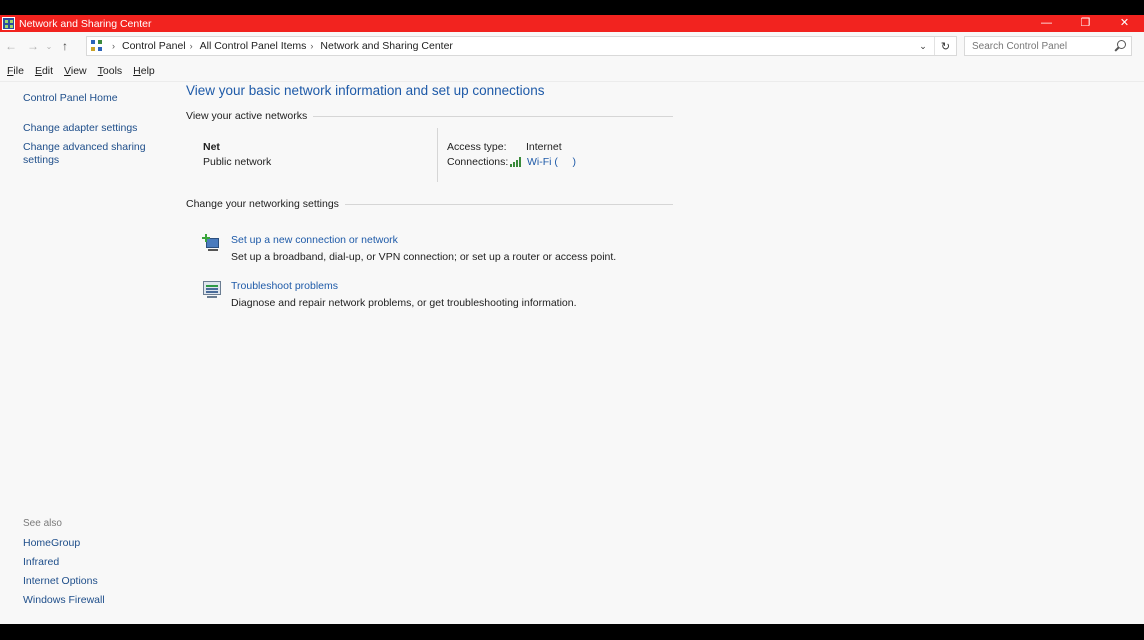 The image size is (1144, 640). What do you see at coordinates (284, 286) in the screenshot?
I see `troubleshoot-problems-link: Troubleshoot problems` at bounding box center [284, 286].